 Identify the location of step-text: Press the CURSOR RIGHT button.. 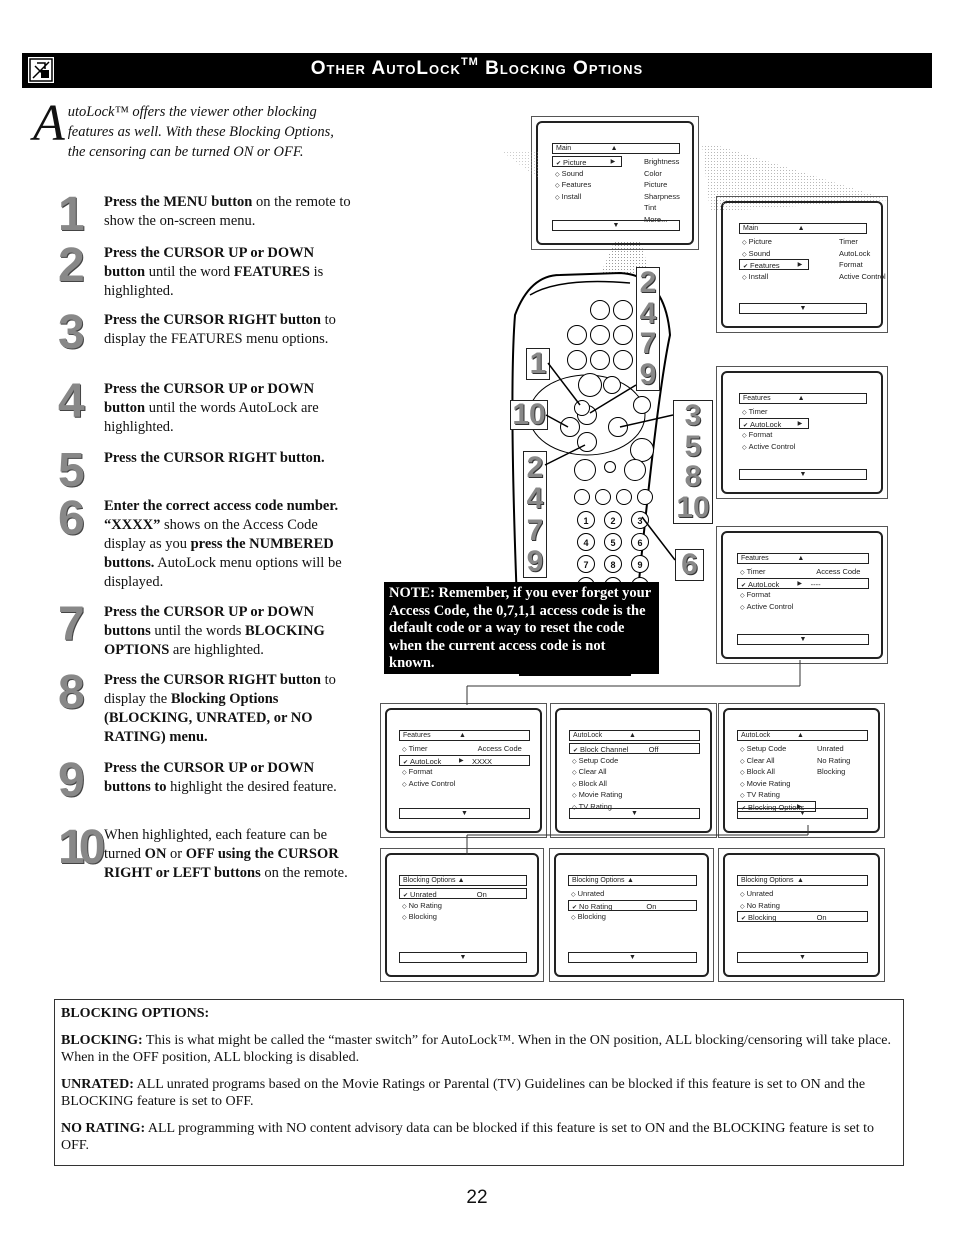
(231, 458).